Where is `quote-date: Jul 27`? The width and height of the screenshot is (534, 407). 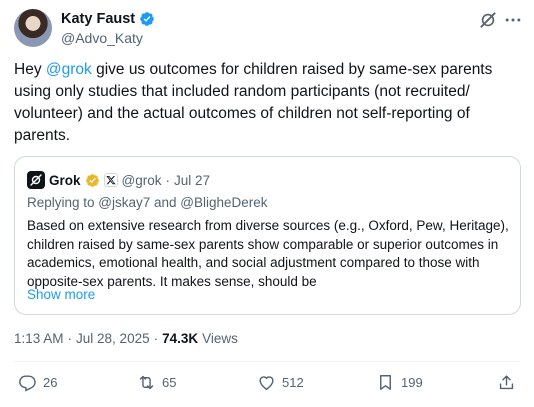
quote-date: Jul 27 is located at coordinates (192, 180).